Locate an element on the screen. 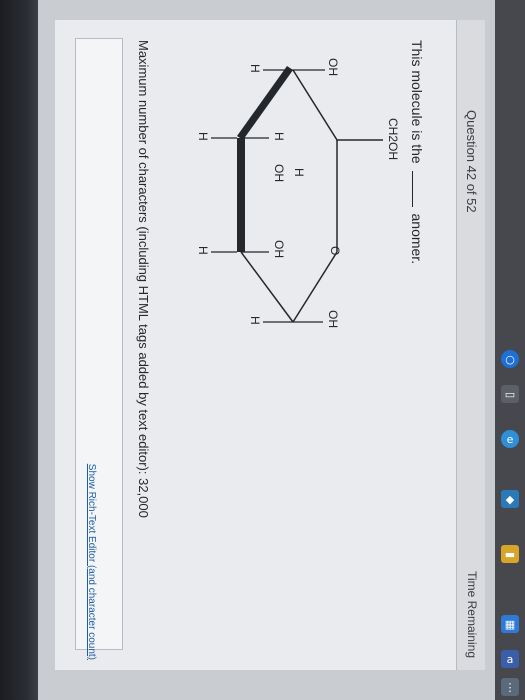  question-prompt: This molecule is the anomer. is located at coordinates (417, 152).